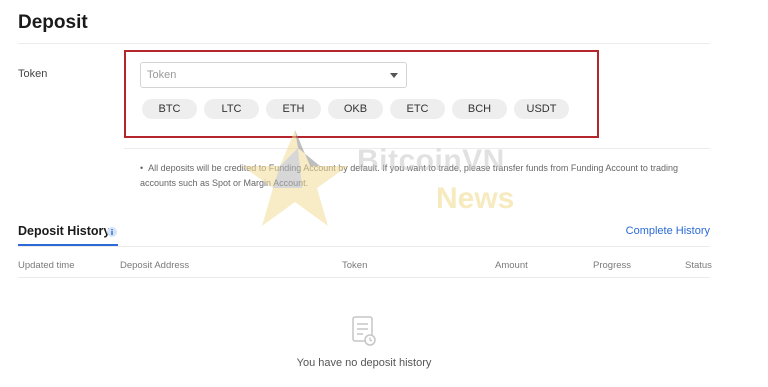  What do you see at coordinates (64, 231) in the screenshot?
I see `deposit-history-title: Deposit History` at bounding box center [64, 231].